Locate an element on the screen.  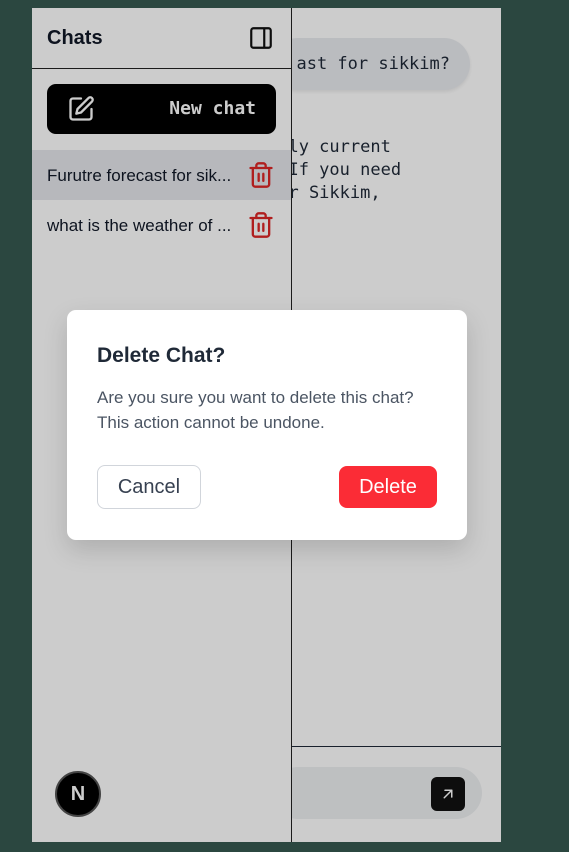
delete-button: Delete is located at coordinates (388, 487).